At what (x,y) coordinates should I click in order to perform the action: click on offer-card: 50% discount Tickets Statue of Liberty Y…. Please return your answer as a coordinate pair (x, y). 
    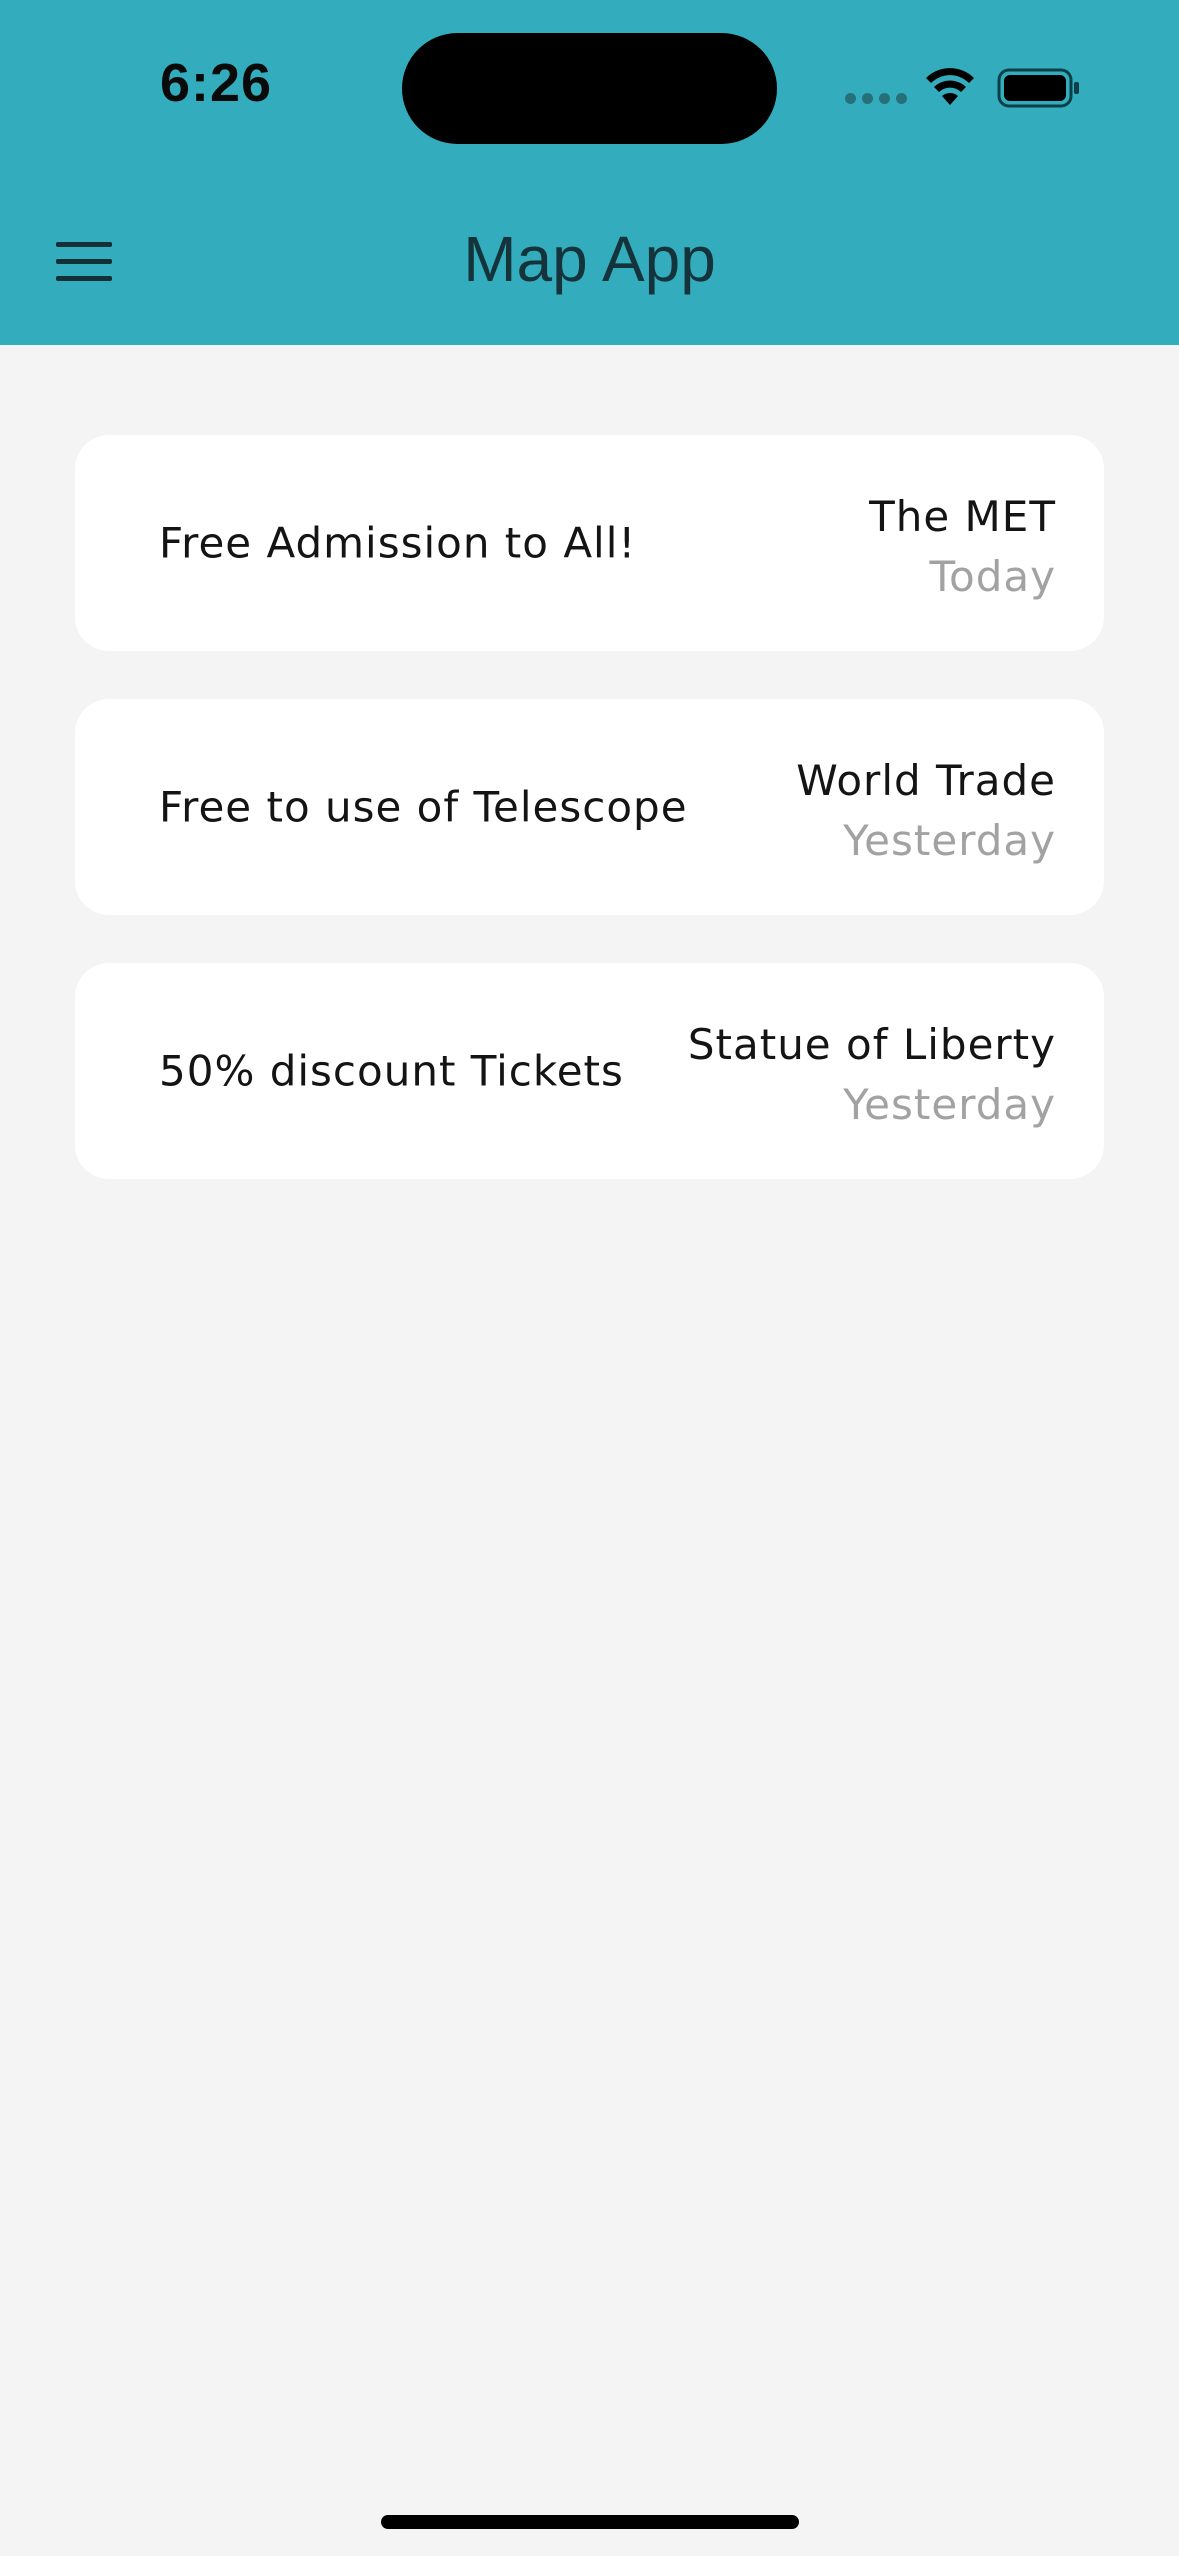
    Looking at the image, I should click on (589, 1071).